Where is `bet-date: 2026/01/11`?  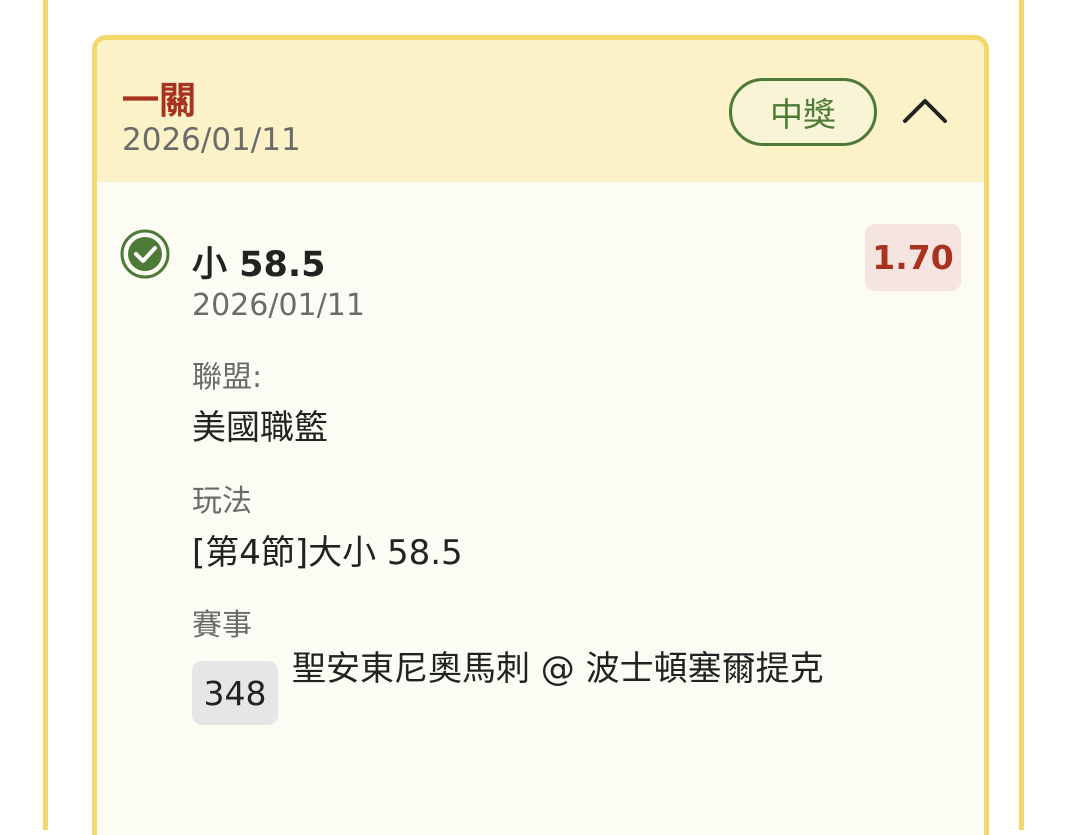
bet-date: 2026/01/11 is located at coordinates (211, 140).